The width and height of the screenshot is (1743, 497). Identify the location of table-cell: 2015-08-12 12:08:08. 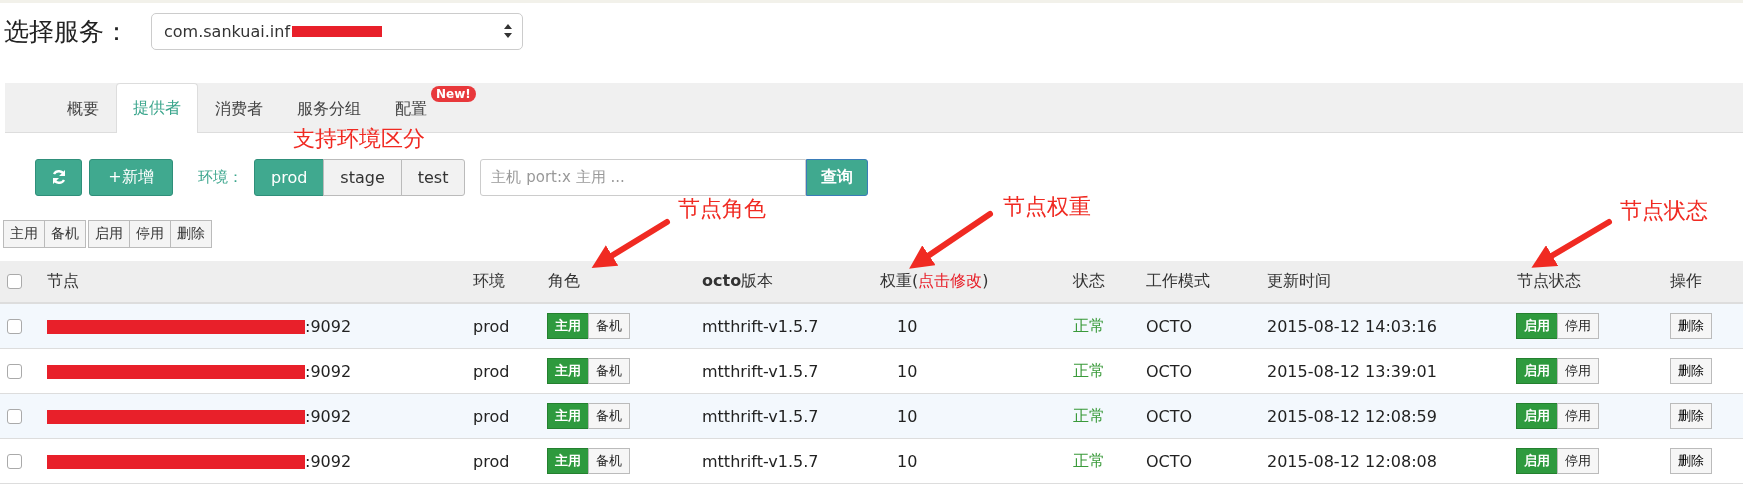
(1352, 461).